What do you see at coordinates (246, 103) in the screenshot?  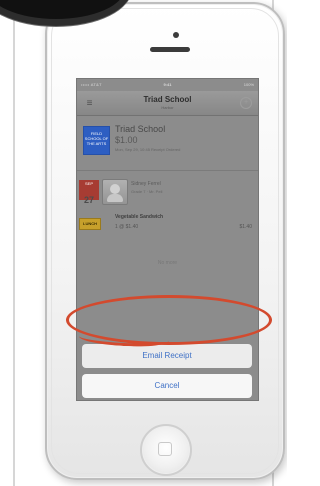 I see `plus-icon: +` at bounding box center [246, 103].